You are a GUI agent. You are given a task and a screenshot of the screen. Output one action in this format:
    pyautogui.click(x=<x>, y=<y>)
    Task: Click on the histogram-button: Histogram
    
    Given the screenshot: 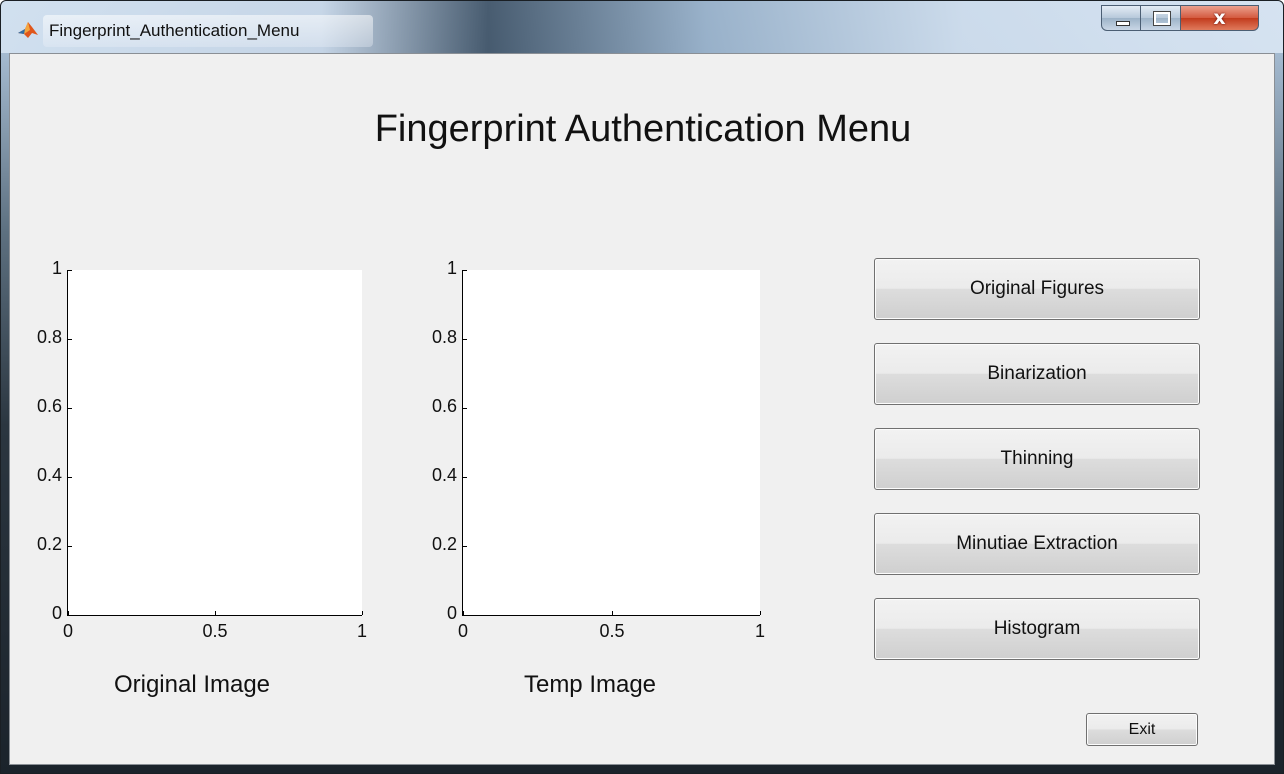 What is the action you would take?
    pyautogui.click(x=1037, y=629)
    